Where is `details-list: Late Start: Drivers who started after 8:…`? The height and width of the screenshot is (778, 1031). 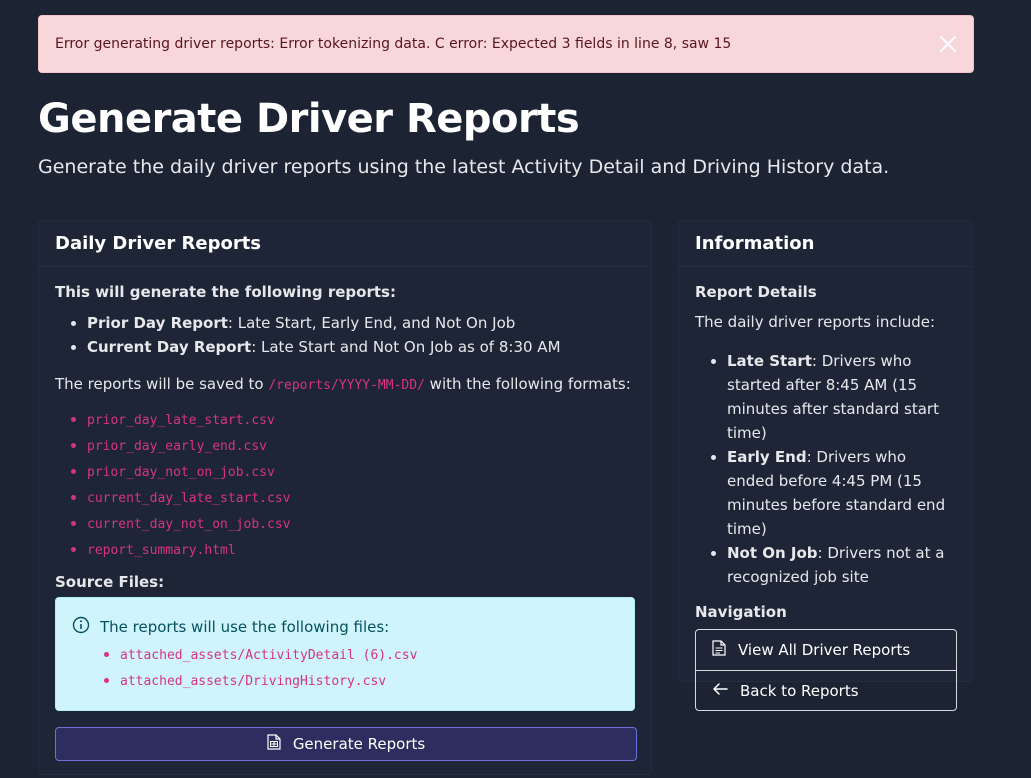 details-list: Late Start: Drivers who started after 8:… is located at coordinates (825, 469).